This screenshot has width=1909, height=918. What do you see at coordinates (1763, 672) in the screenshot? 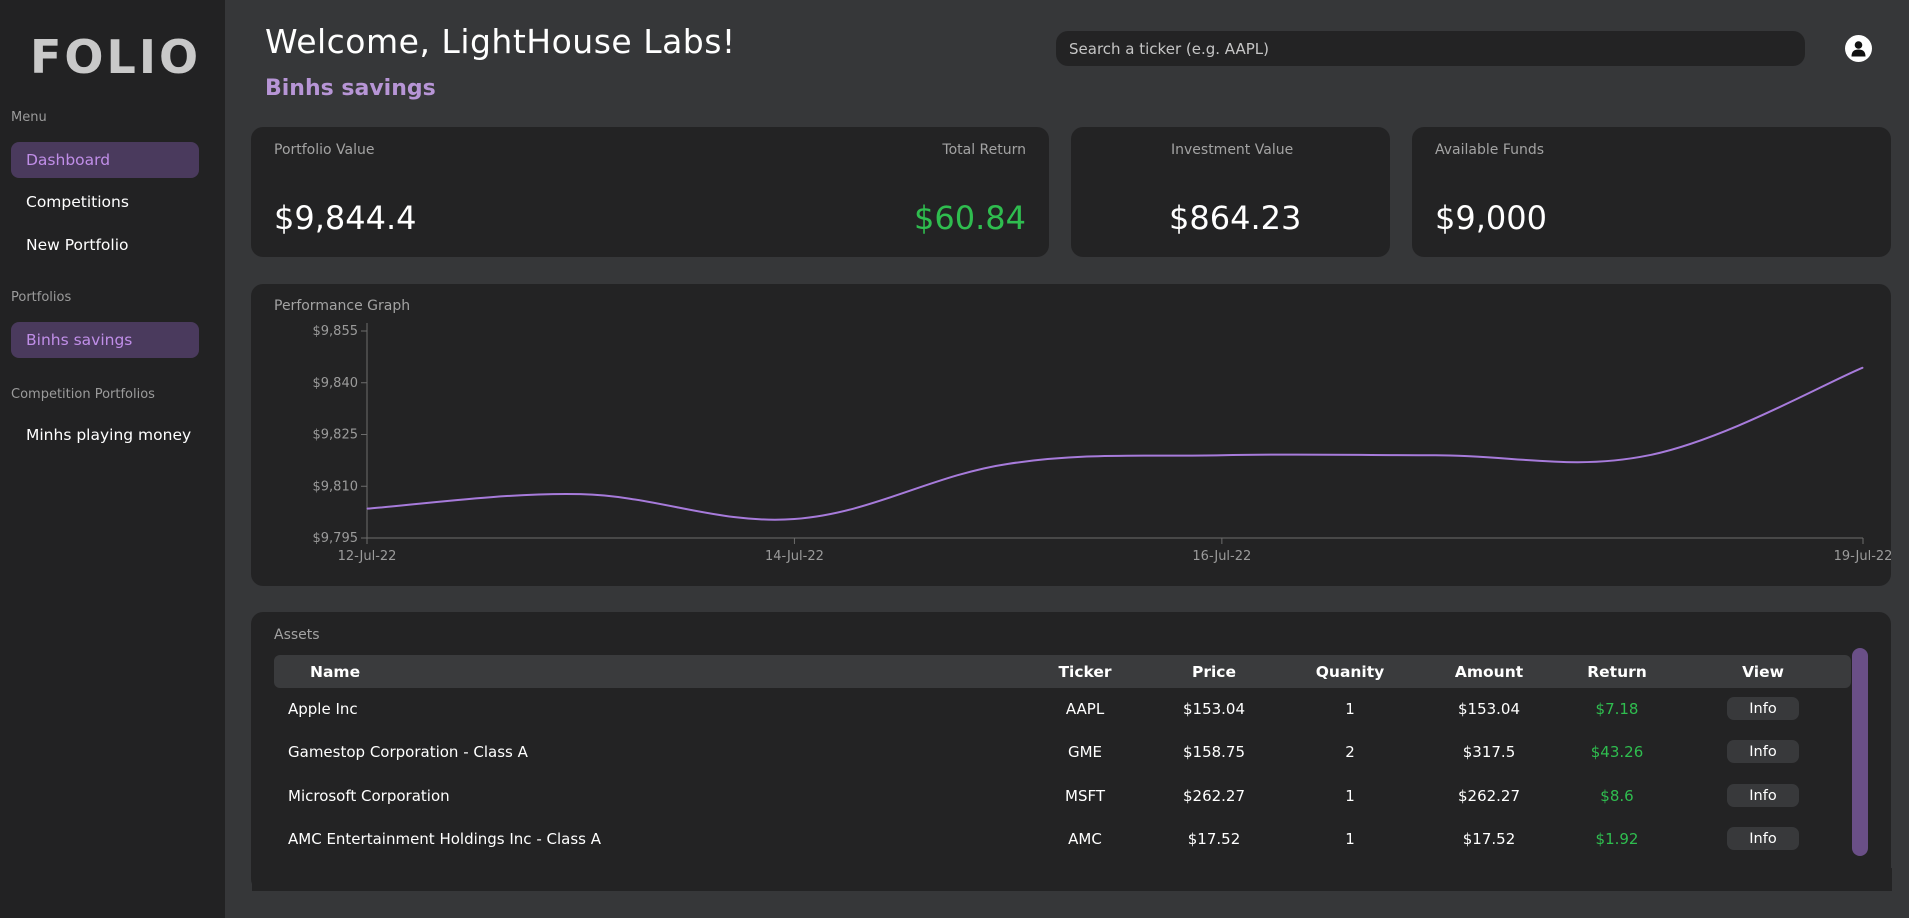
I see `column-header-view: View` at bounding box center [1763, 672].